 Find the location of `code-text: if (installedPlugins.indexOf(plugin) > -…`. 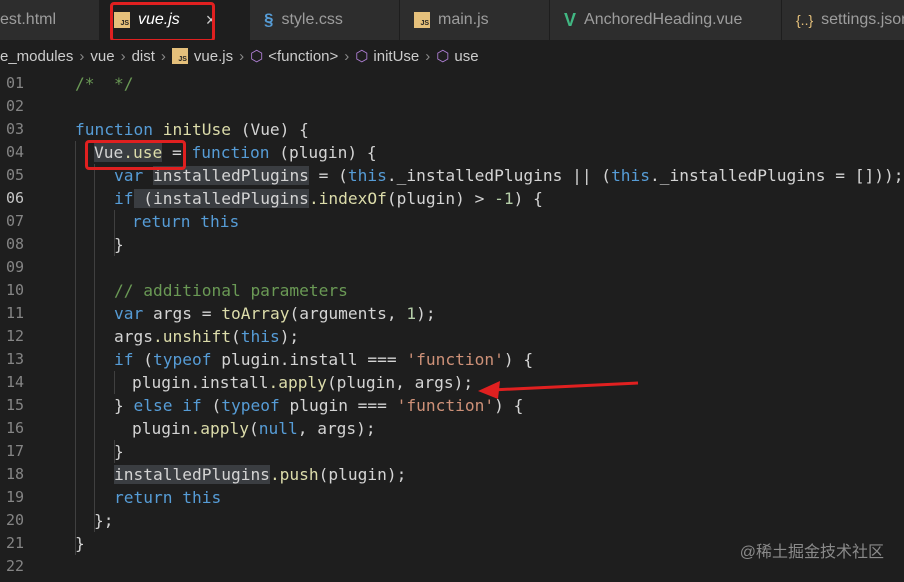

code-text: if (installedPlugins.indexOf(plugin) > -… is located at coordinates (328, 198).